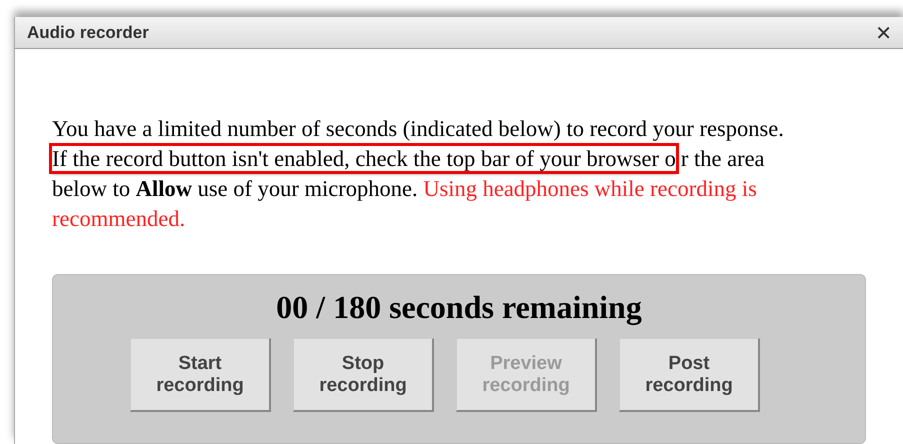 The width and height of the screenshot is (903, 444). Describe the element at coordinates (363, 375) in the screenshot. I see `recording-button: Stop recording` at that location.